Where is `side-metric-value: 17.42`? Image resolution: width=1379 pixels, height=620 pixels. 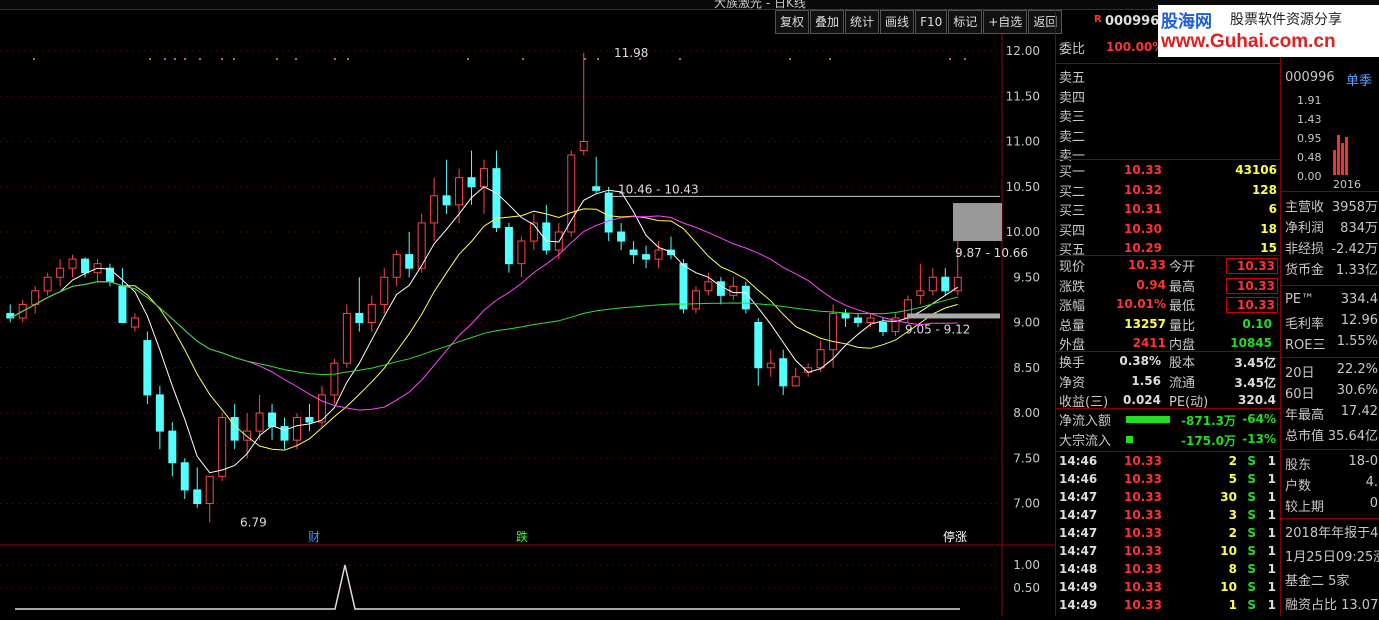 side-metric-value: 17.42 is located at coordinates (1359, 411).